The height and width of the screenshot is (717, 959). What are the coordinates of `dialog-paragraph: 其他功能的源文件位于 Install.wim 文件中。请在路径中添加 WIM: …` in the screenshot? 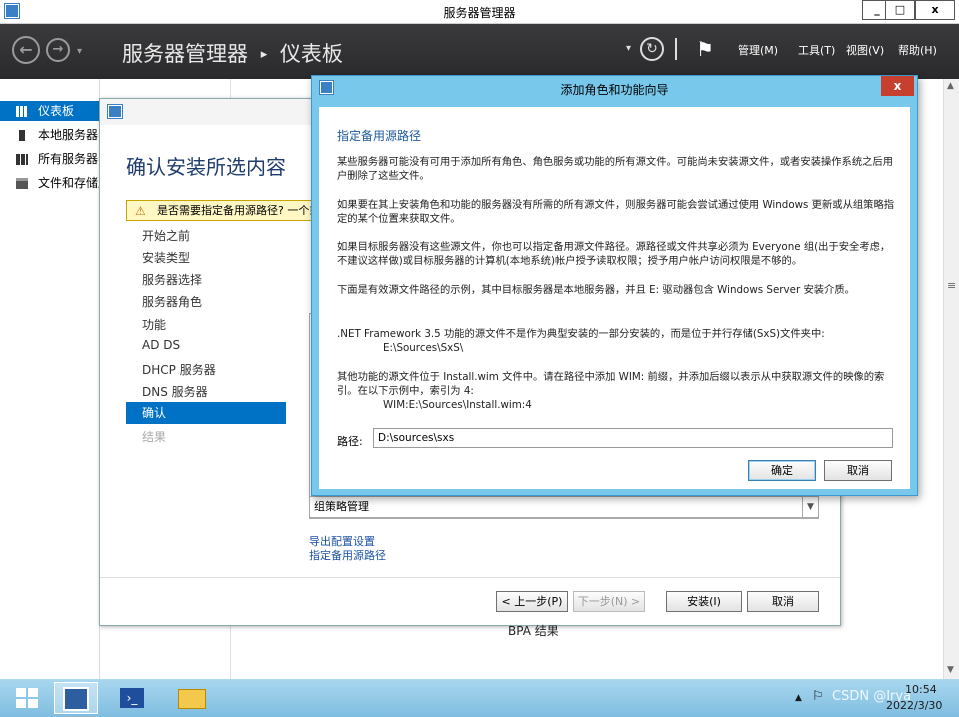 It's located at (611, 384).